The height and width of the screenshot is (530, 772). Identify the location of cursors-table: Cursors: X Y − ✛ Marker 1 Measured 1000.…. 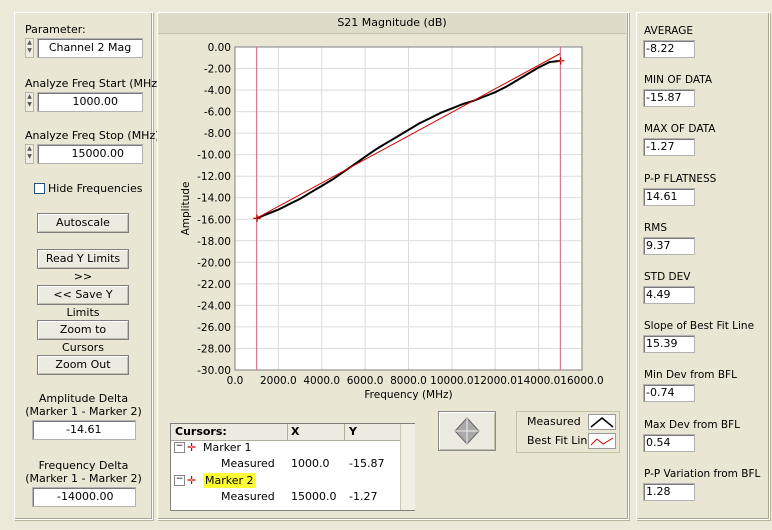
(292, 467).